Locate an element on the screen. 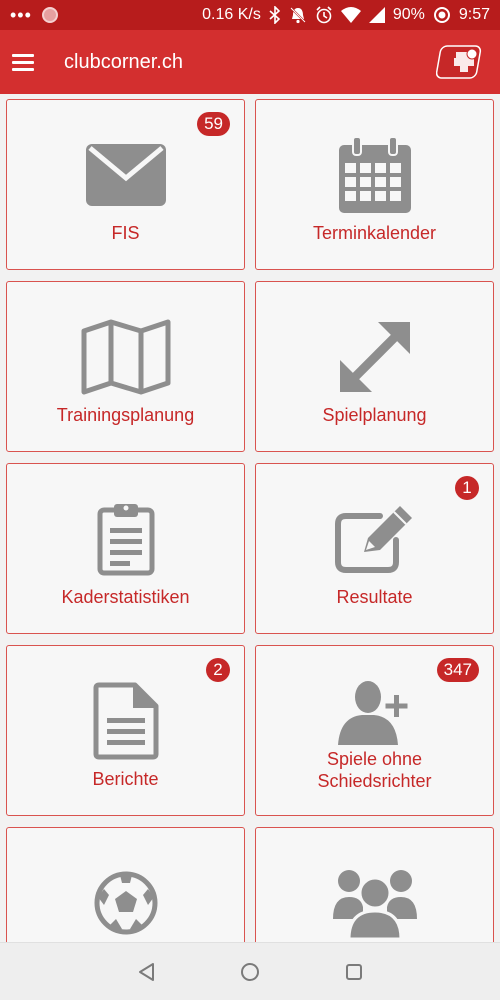  home-icon is located at coordinates (250, 972).